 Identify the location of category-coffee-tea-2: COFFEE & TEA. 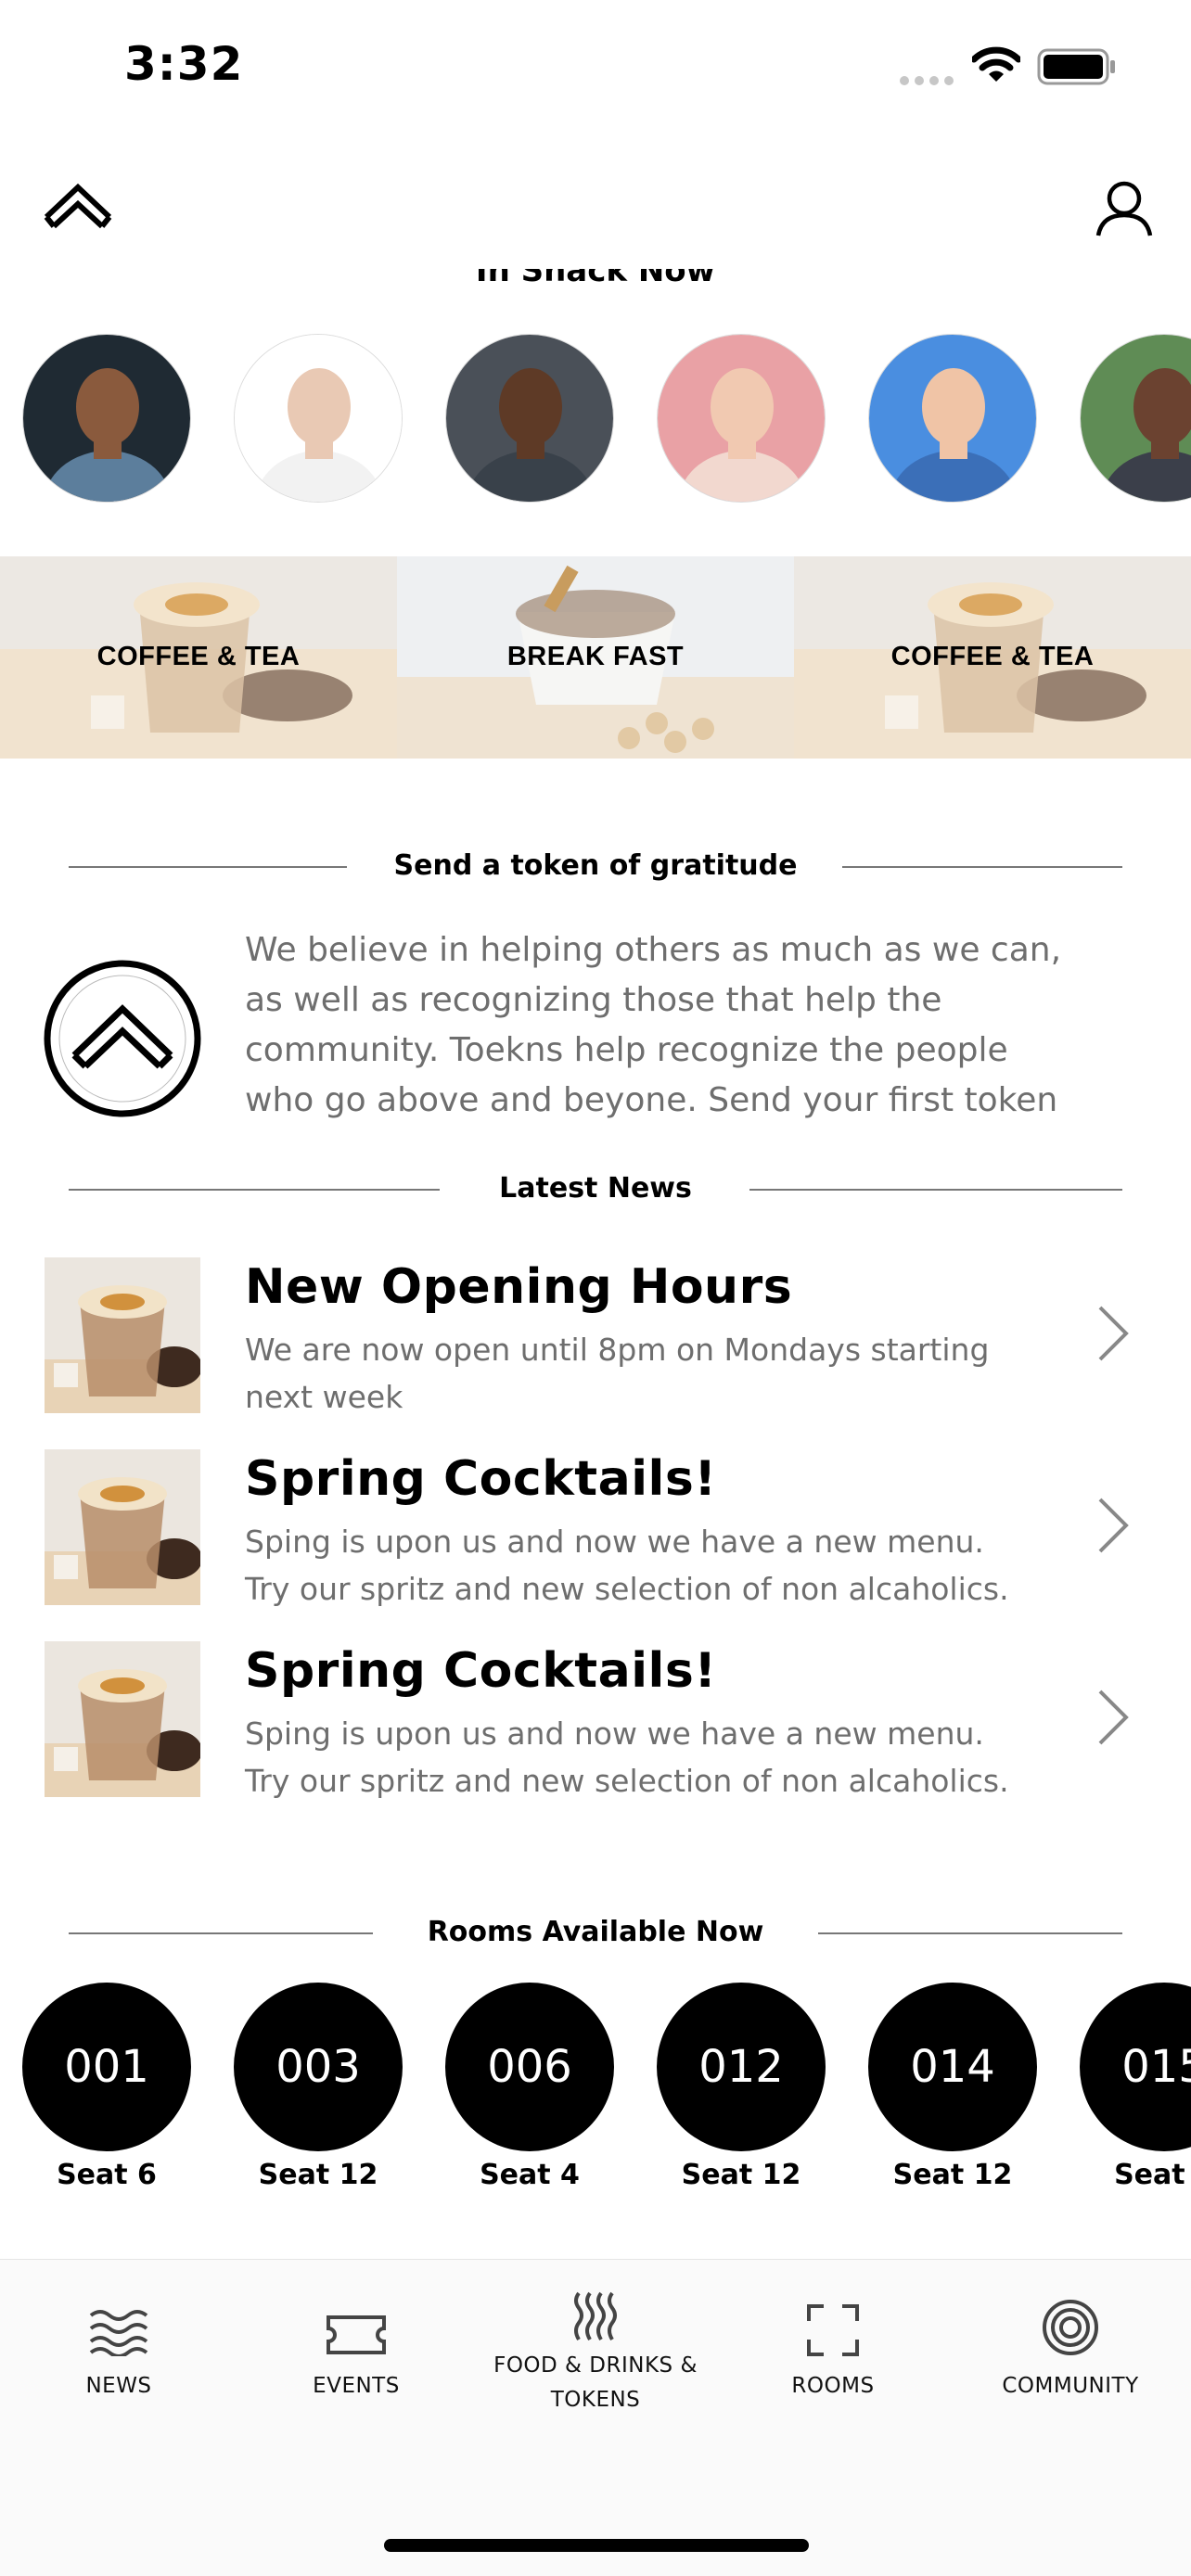
(992, 657).